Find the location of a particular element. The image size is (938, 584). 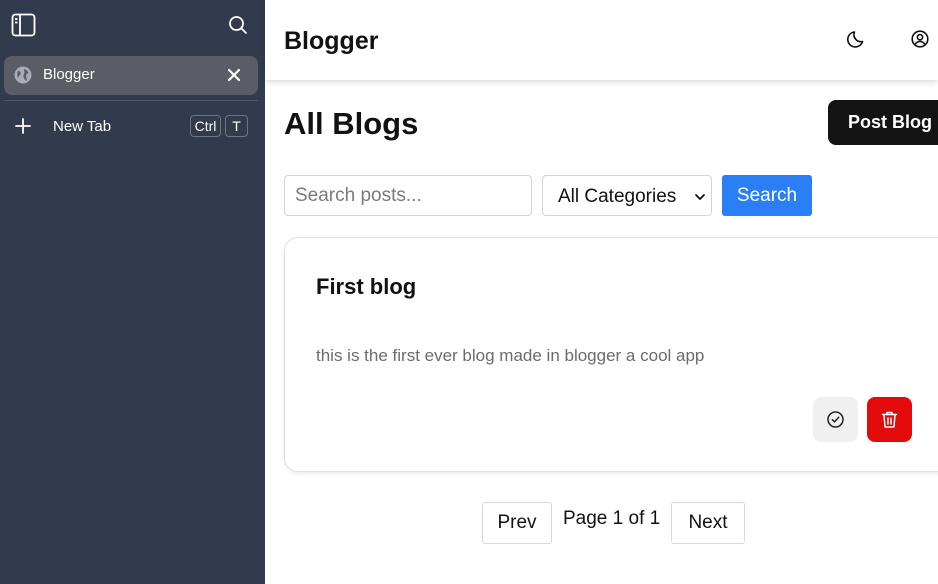

search-icon is located at coordinates (238, 25).